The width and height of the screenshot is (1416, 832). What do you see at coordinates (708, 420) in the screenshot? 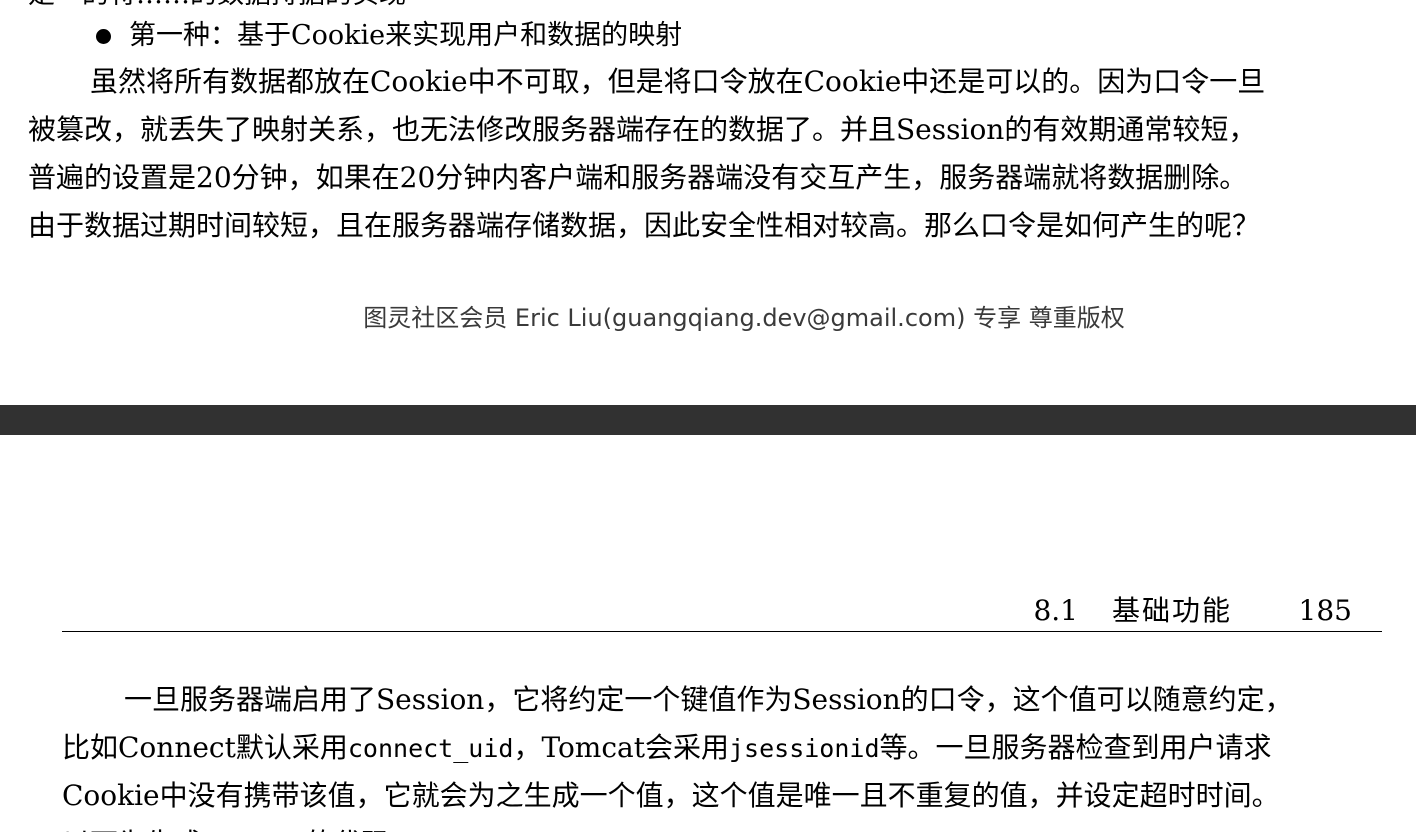
I see `page-separator` at bounding box center [708, 420].